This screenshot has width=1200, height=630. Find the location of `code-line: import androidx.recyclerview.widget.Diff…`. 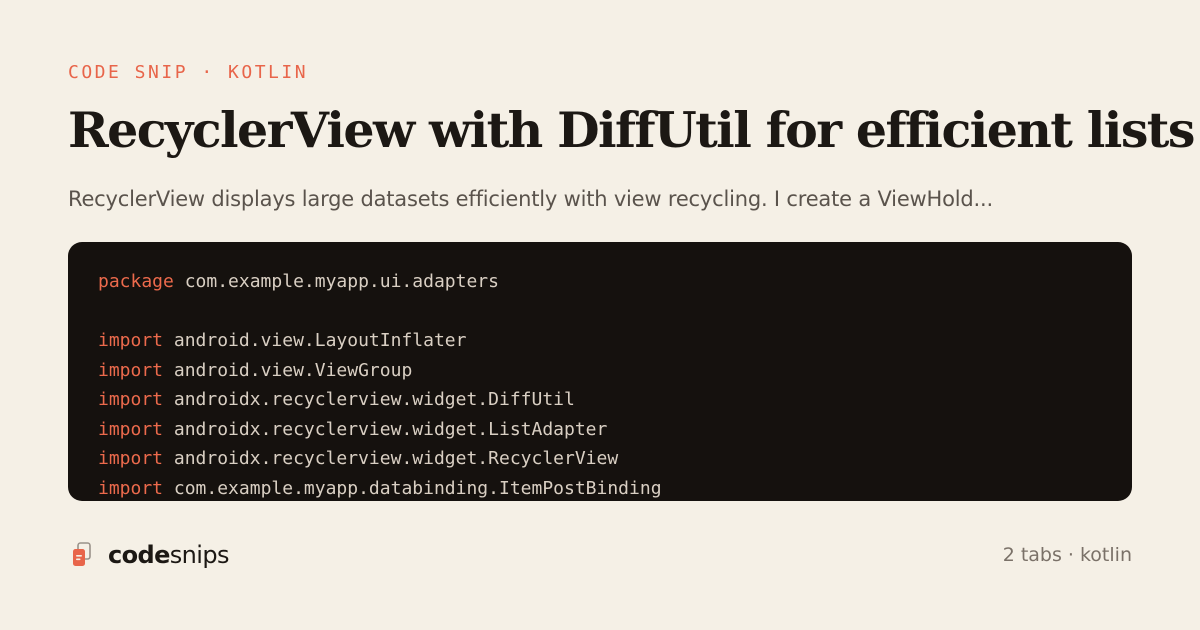

code-line: import androidx.recyclerview.widget.Diff… is located at coordinates (600, 400).